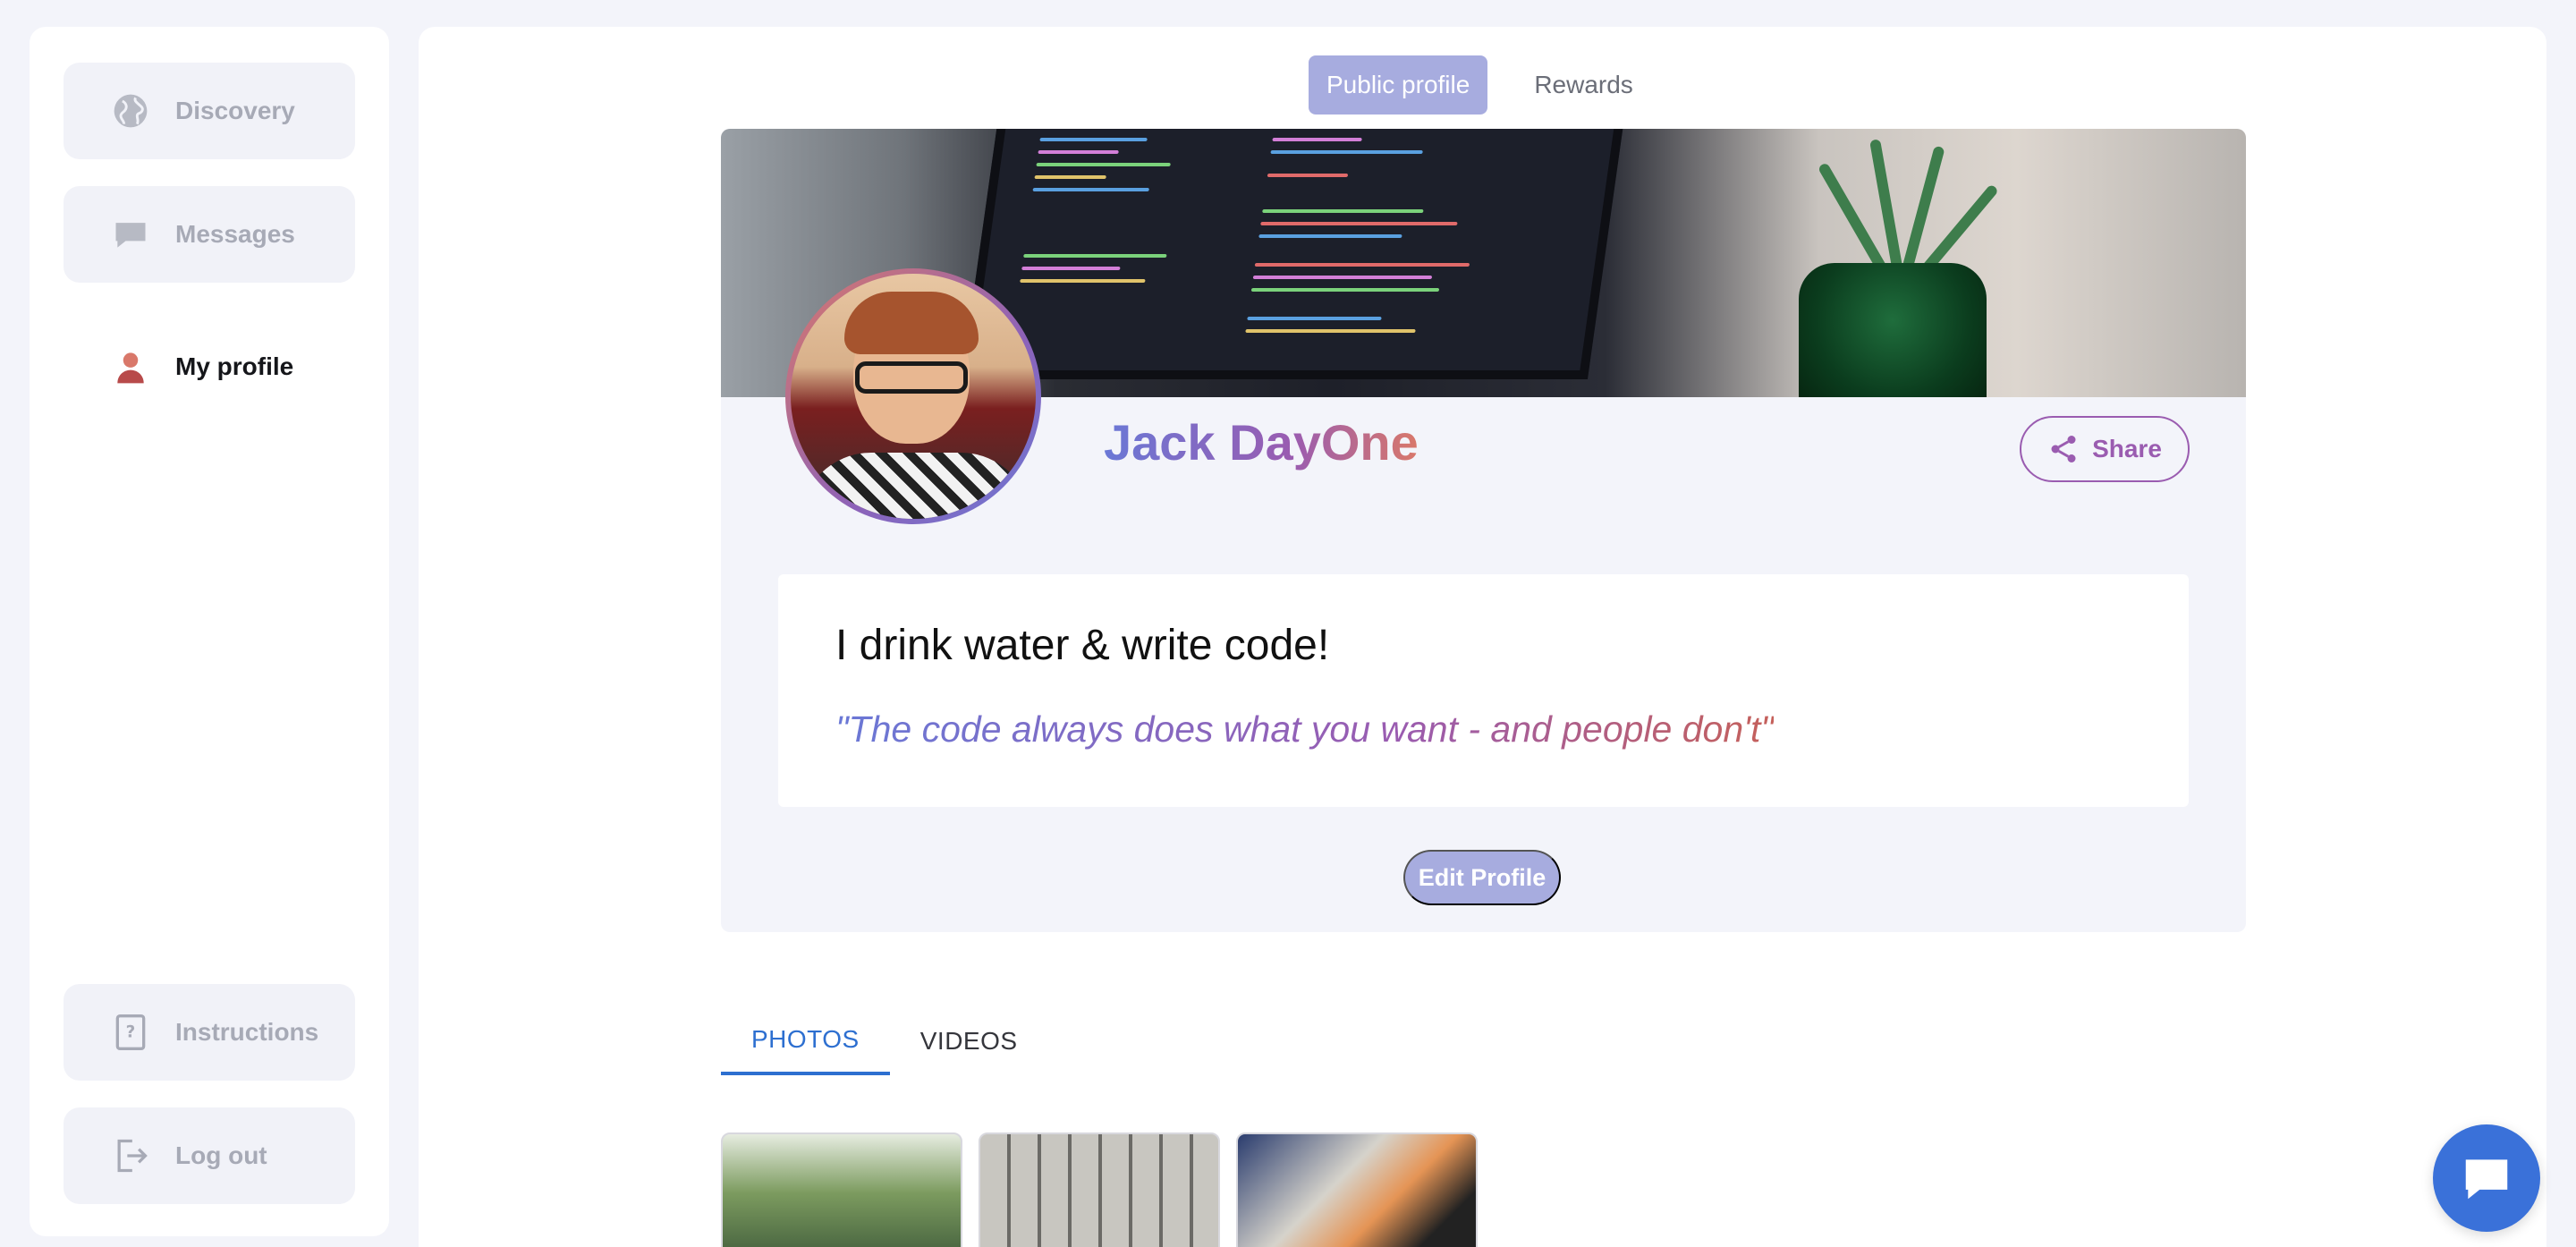 This screenshot has height=1247, width=2576. What do you see at coordinates (130, 366) in the screenshot?
I see `user-icon` at bounding box center [130, 366].